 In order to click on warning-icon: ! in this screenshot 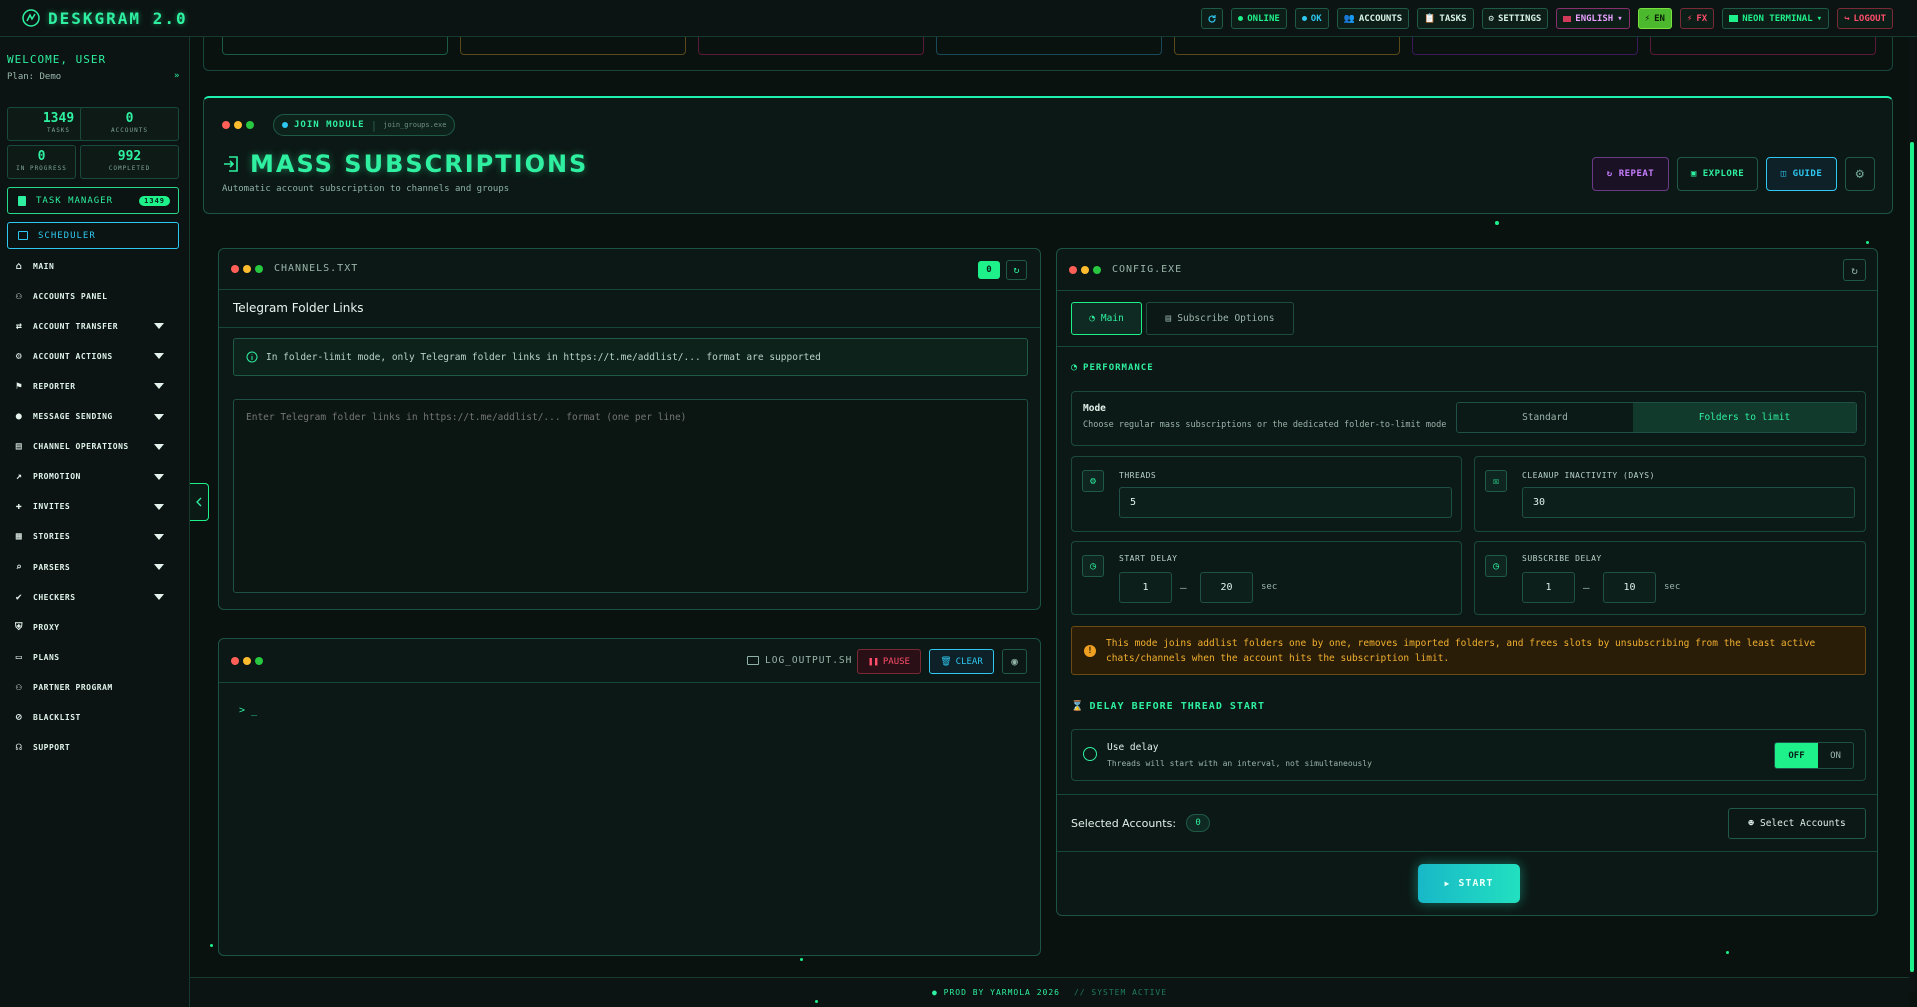, I will do `click(1090, 650)`.